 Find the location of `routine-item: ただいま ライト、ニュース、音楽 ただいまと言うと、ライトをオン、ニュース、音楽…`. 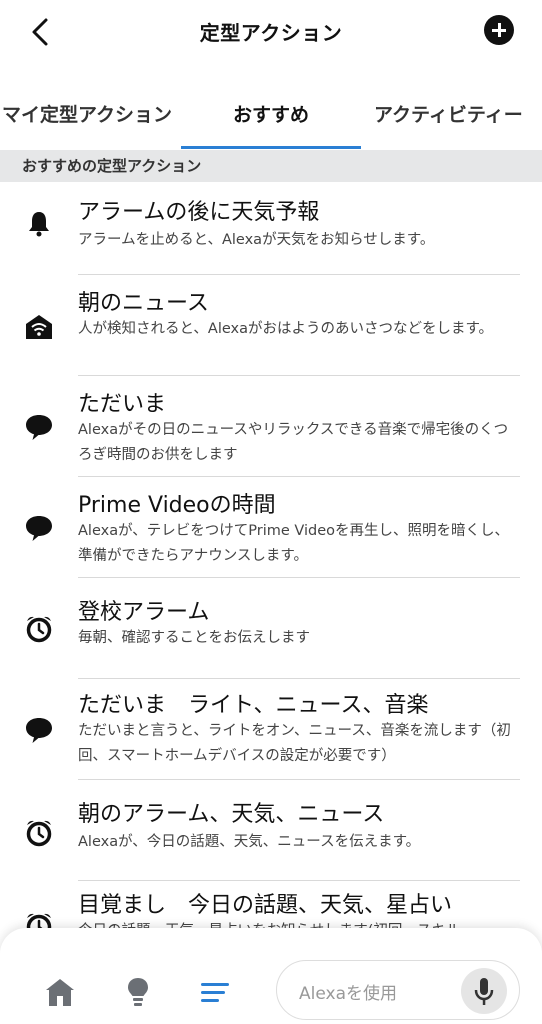

routine-item: ただいま ライト、ニュース、音楽 ただいまと言うと、ライトをオン、ニュース、音楽… is located at coordinates (271, 729).